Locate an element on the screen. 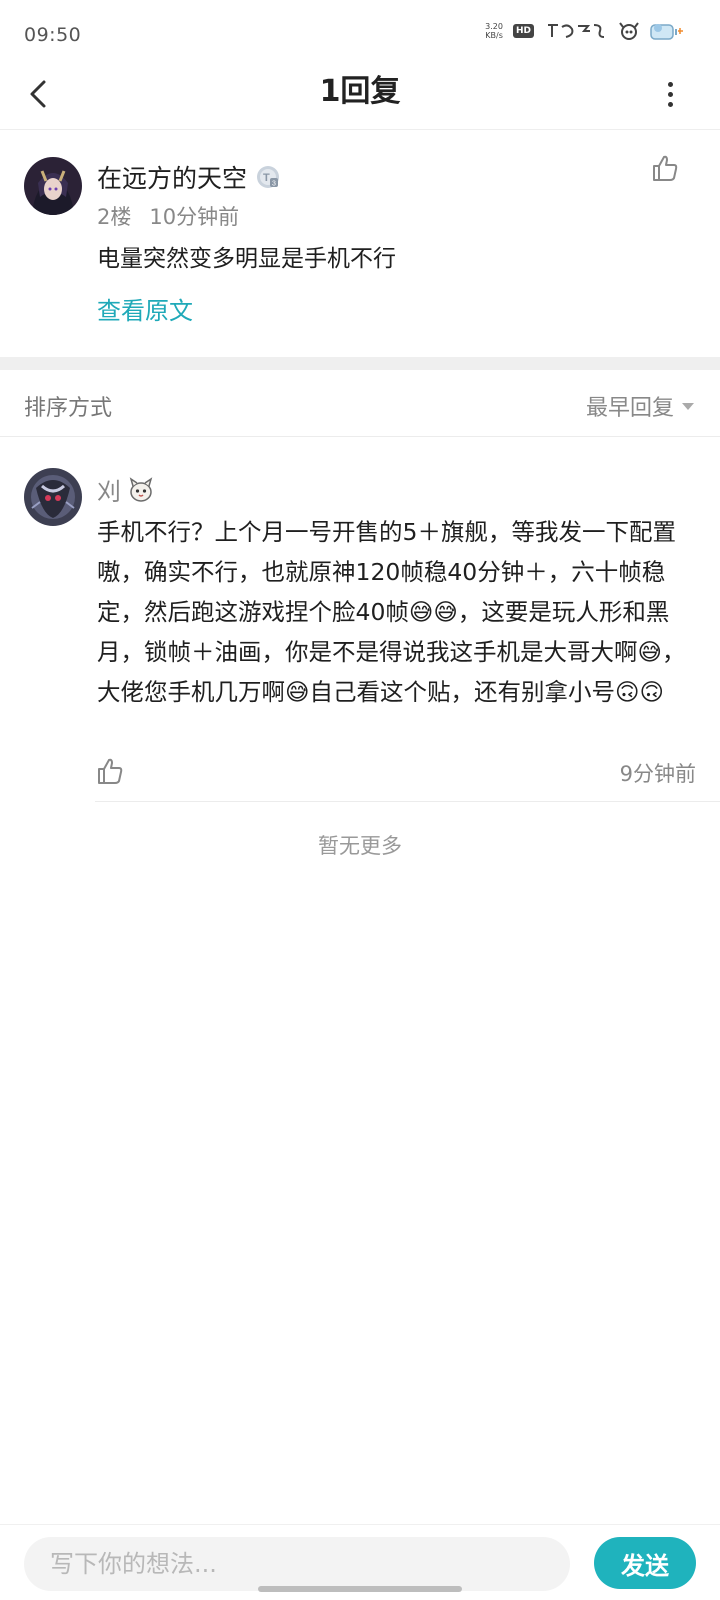  more-button is located at coordinates (670, 94).